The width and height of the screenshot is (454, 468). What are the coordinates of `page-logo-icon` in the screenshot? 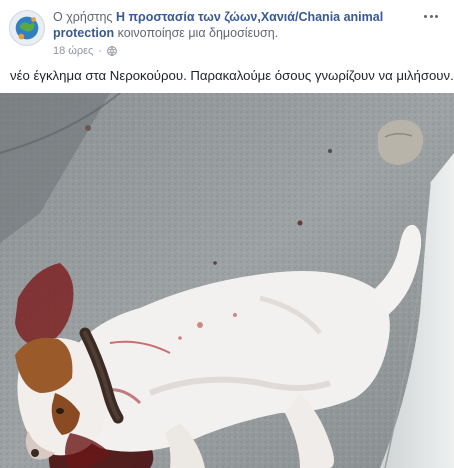 It's located at (27, 28).